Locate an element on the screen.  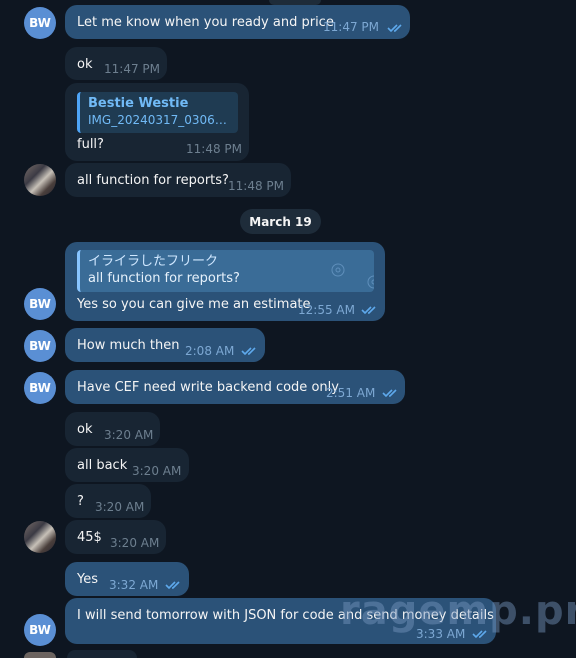
reply-text: all function for reports? is located at coordinates (164, 278).